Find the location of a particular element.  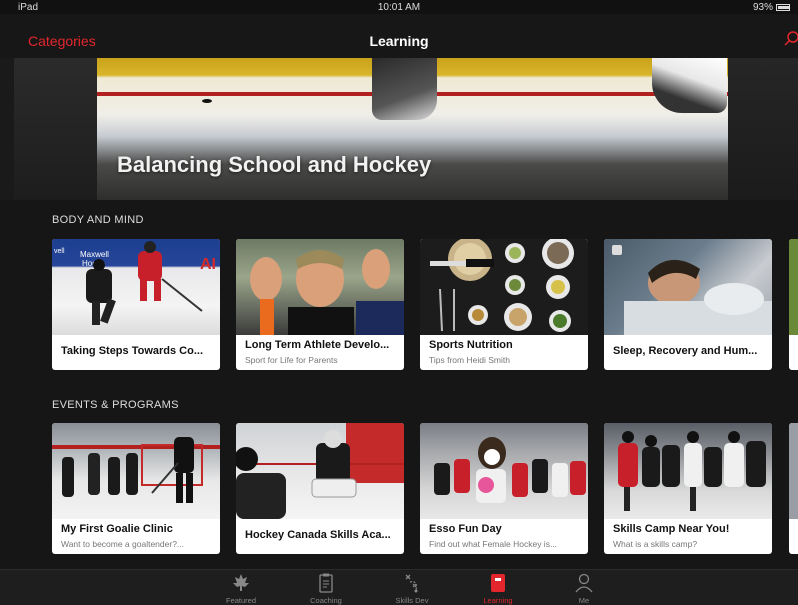

status-bar: iPad 10:01 AM 93% is located at coordinates (399, 7).